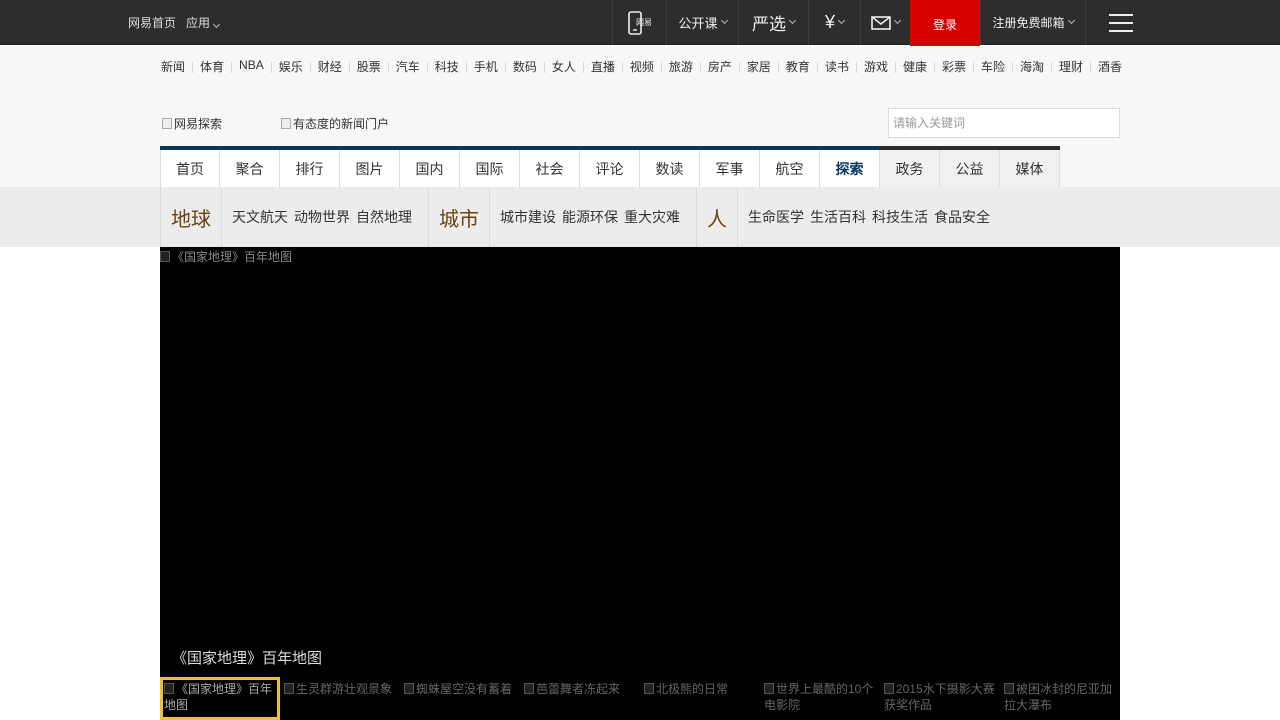 The height and width of the screenshot is (720, 1280). I want to click on sub-nav-link: 科技生活, so click(900, 217).